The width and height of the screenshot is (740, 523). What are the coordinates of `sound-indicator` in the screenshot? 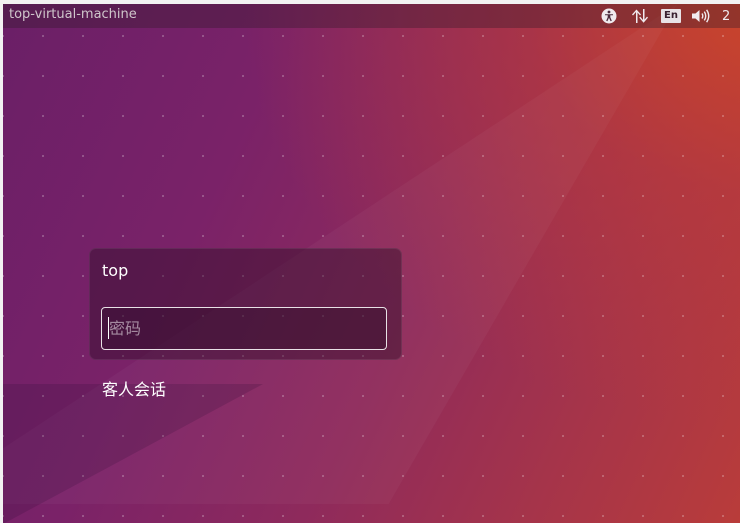 It's located at (701, 16).